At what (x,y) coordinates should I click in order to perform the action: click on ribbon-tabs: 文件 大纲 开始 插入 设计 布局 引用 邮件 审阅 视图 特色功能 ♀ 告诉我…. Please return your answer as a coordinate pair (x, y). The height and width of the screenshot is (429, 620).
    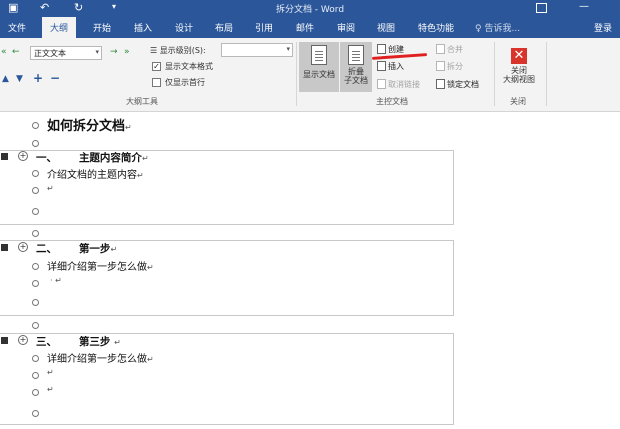
    Looking at the image, I should click on (310, 27).